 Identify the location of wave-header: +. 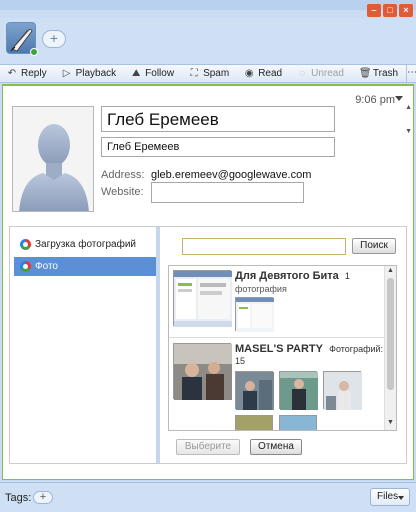
(208, 41).